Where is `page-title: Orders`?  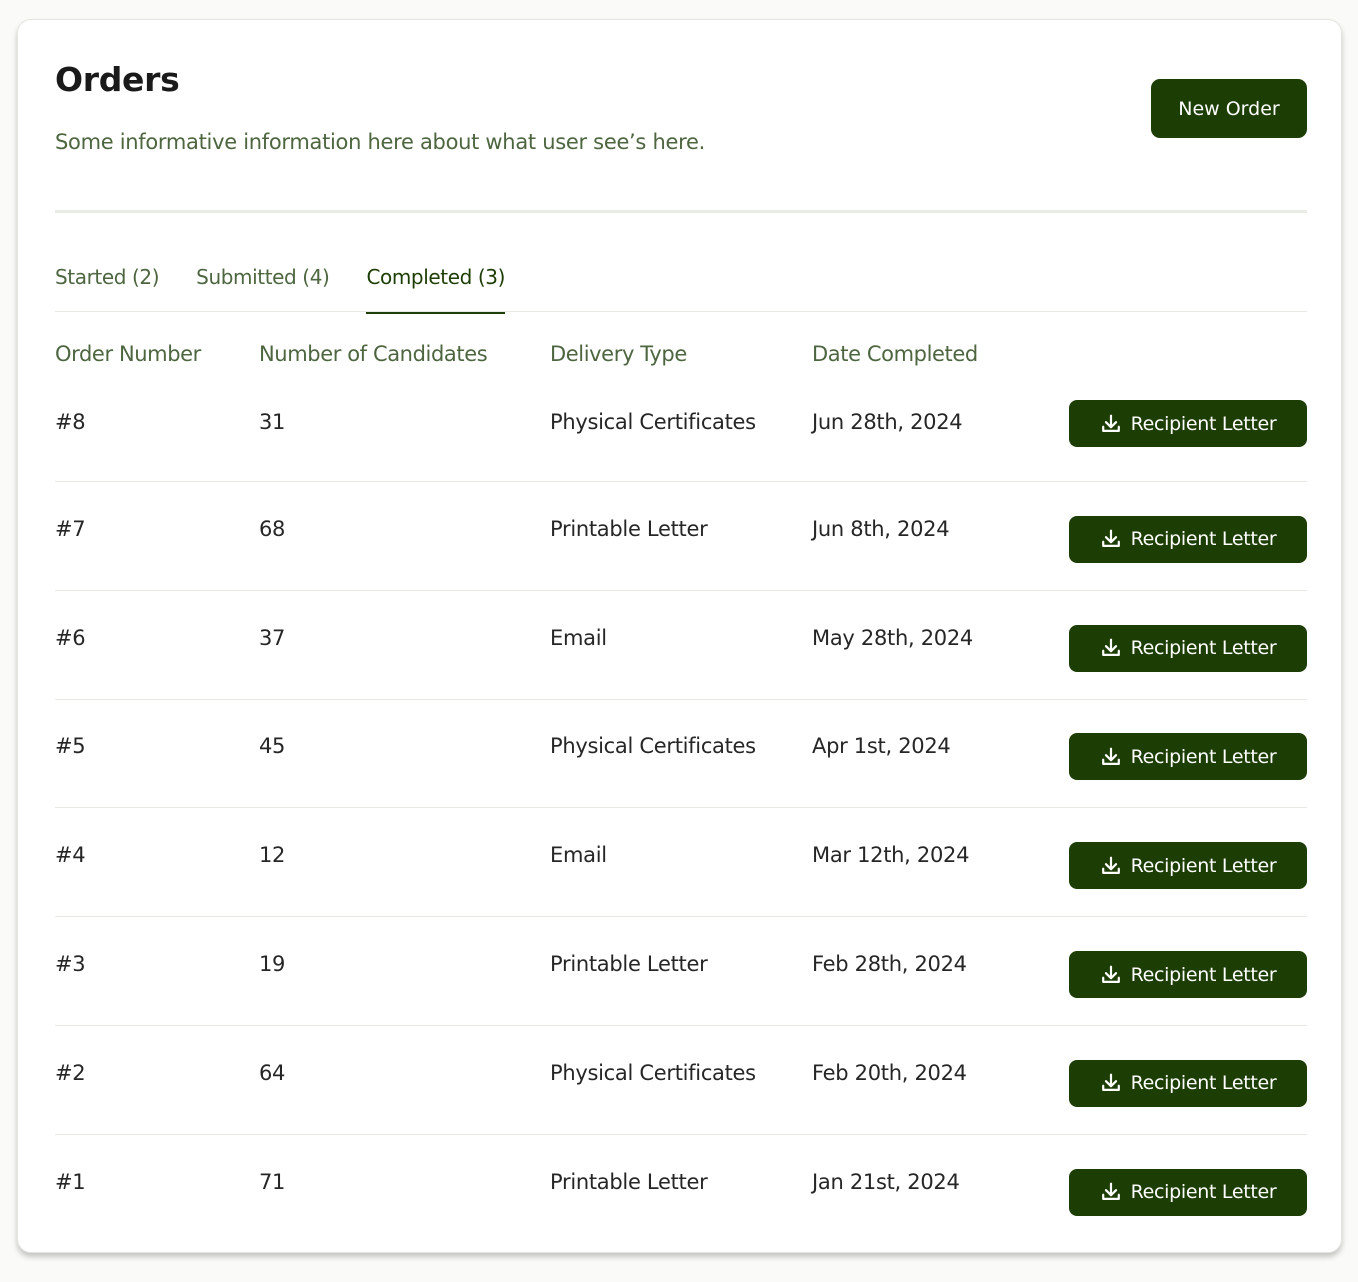
page-title: Orders is located at coordinates (117, 79).